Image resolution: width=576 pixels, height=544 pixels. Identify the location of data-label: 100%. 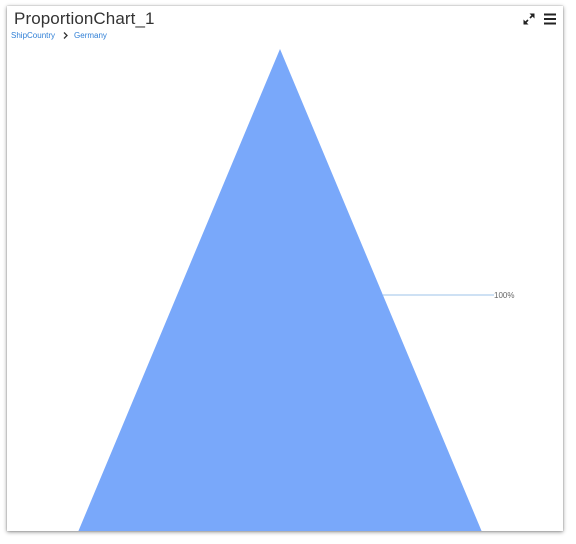
(504, 295).